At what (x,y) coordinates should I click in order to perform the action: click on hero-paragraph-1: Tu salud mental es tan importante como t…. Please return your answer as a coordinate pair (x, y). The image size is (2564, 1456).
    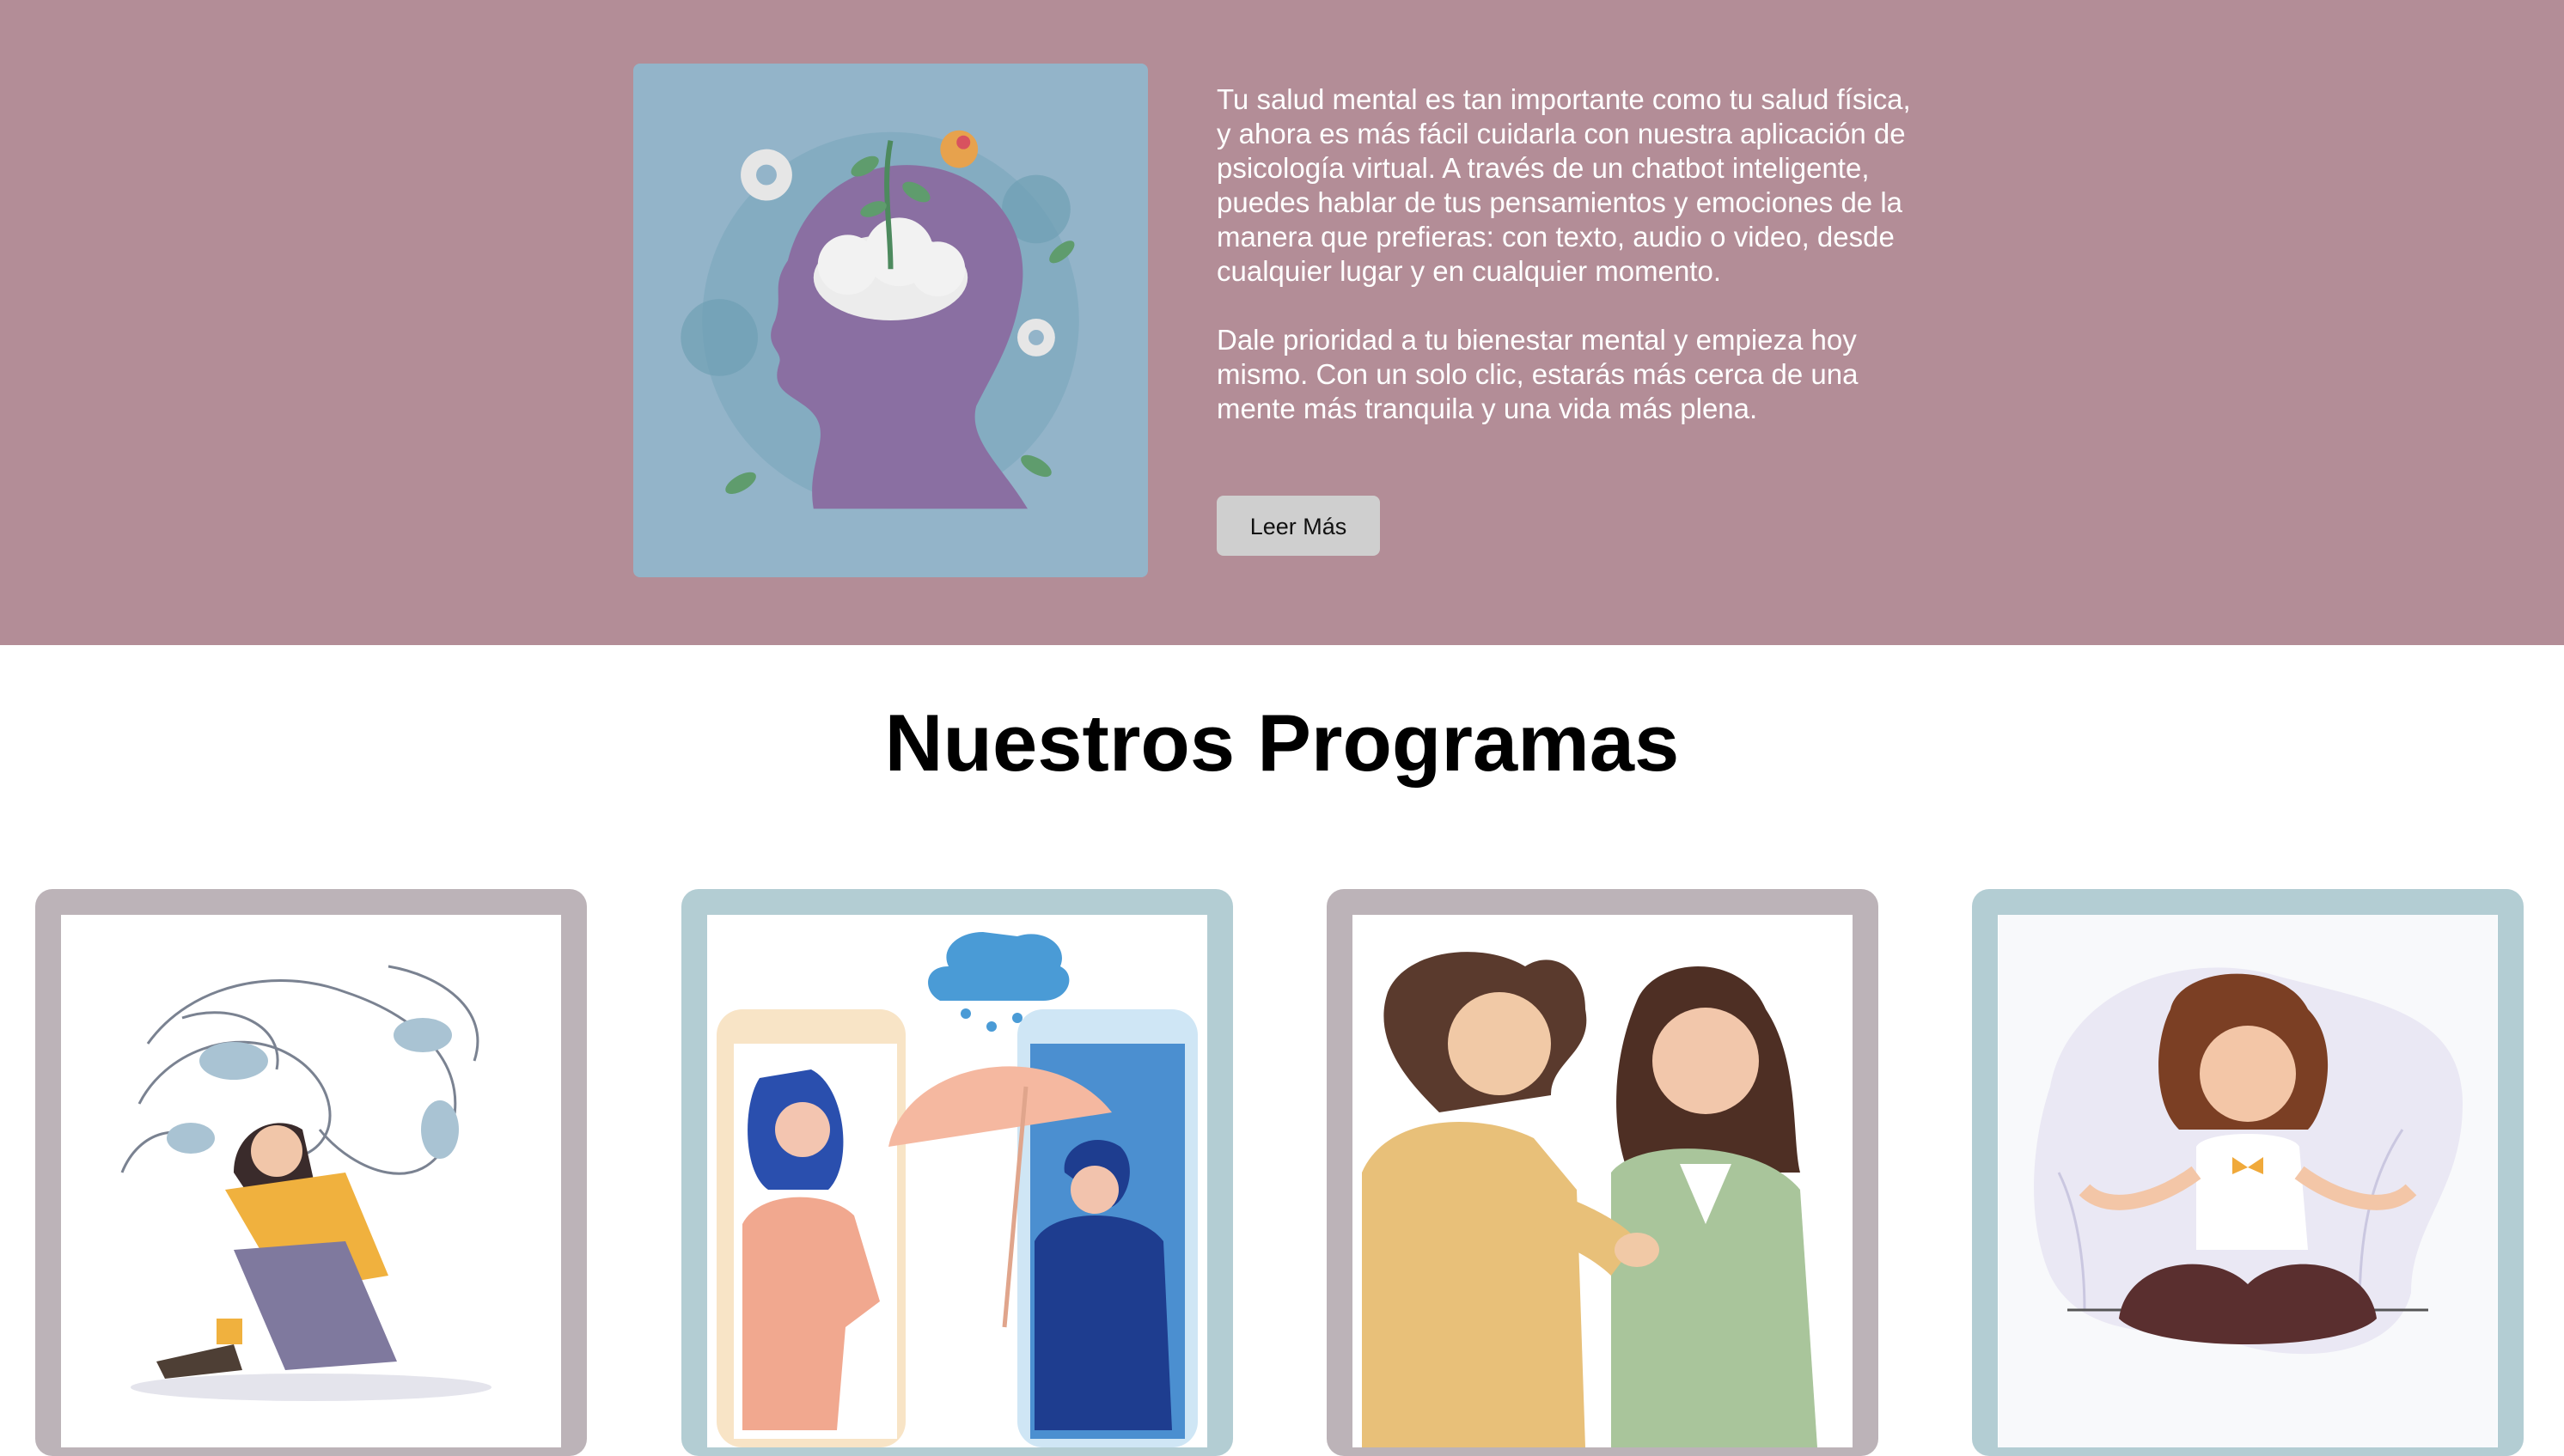
    Looking at the image, I should click on (1564, 185).